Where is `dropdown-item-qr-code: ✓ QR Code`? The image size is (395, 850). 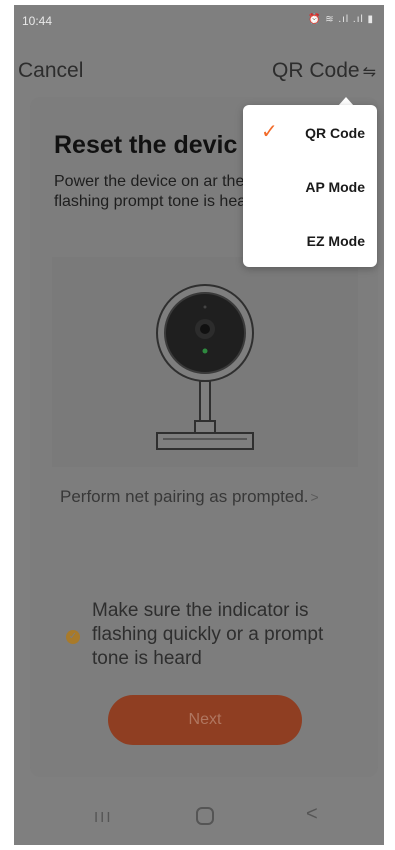
dropdown-item-qr-code: ✓ QR Code is located at coordinates (310, 132).